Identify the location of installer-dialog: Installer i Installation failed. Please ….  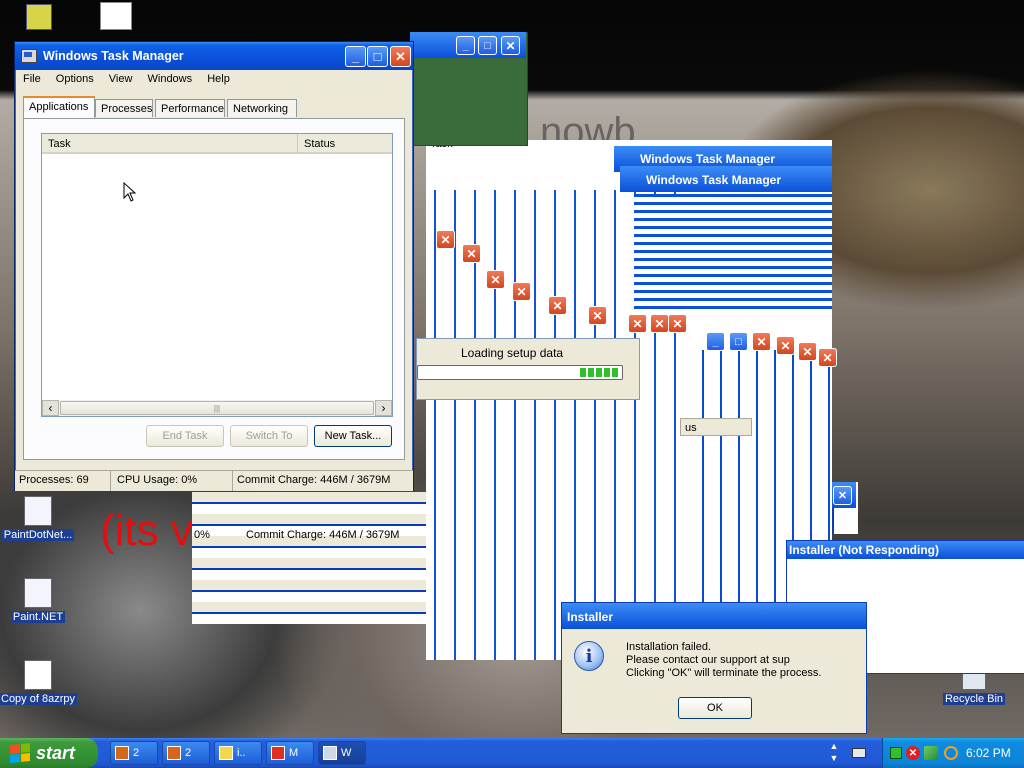
(714, 668).